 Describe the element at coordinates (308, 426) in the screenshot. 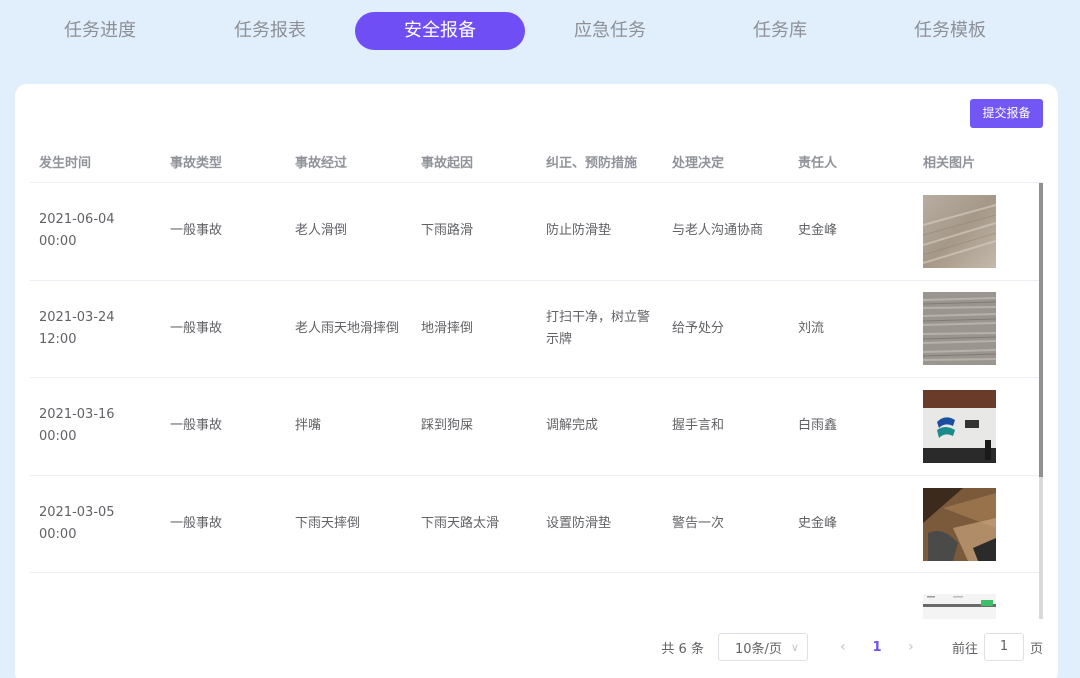

I see `cell-process: 拌嘴` at that location.